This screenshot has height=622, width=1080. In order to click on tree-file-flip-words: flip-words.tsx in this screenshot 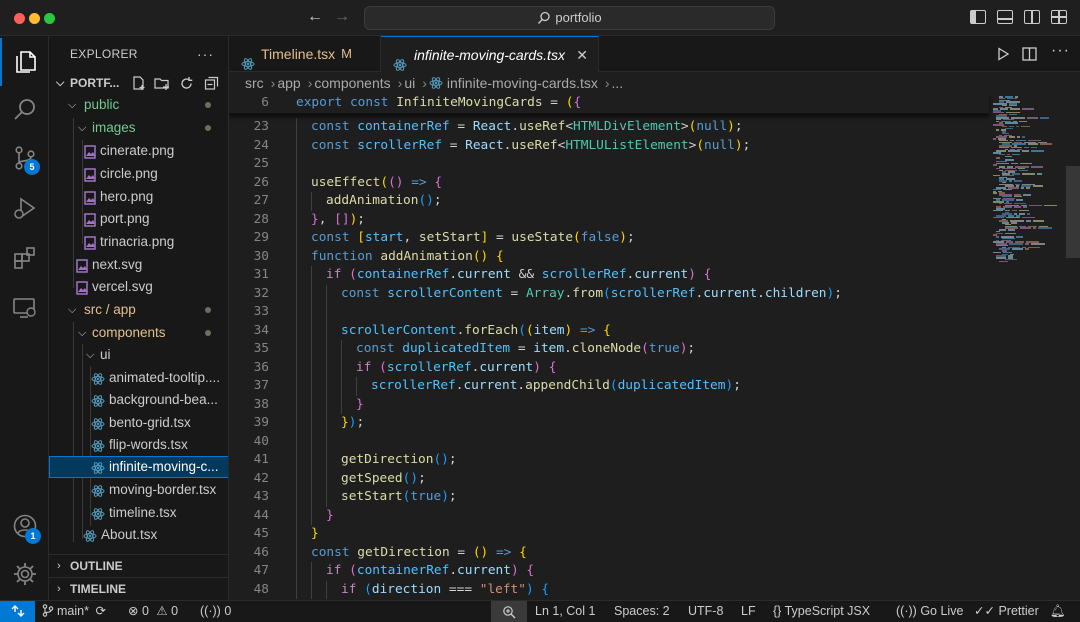, I will do `click(138, 445)`.